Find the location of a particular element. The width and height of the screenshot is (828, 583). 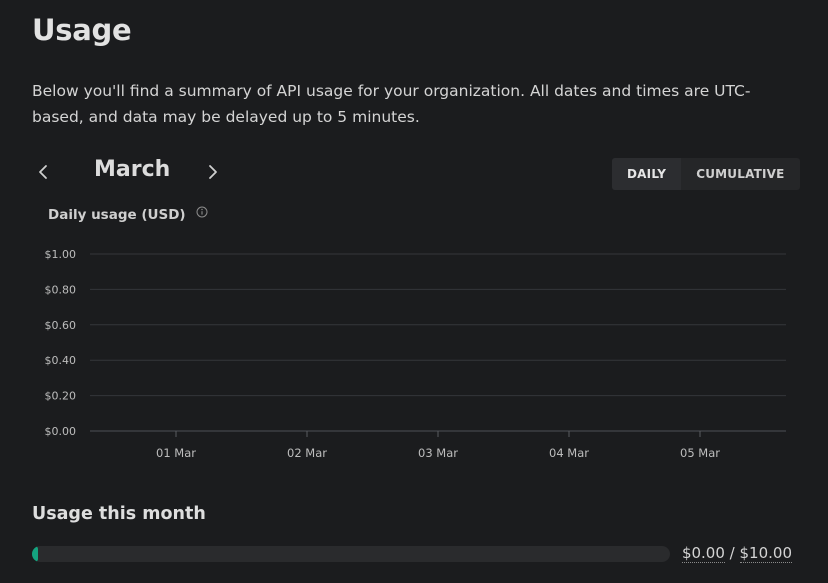

usage-limit: $10.00 is located at coordinates (765, 553).